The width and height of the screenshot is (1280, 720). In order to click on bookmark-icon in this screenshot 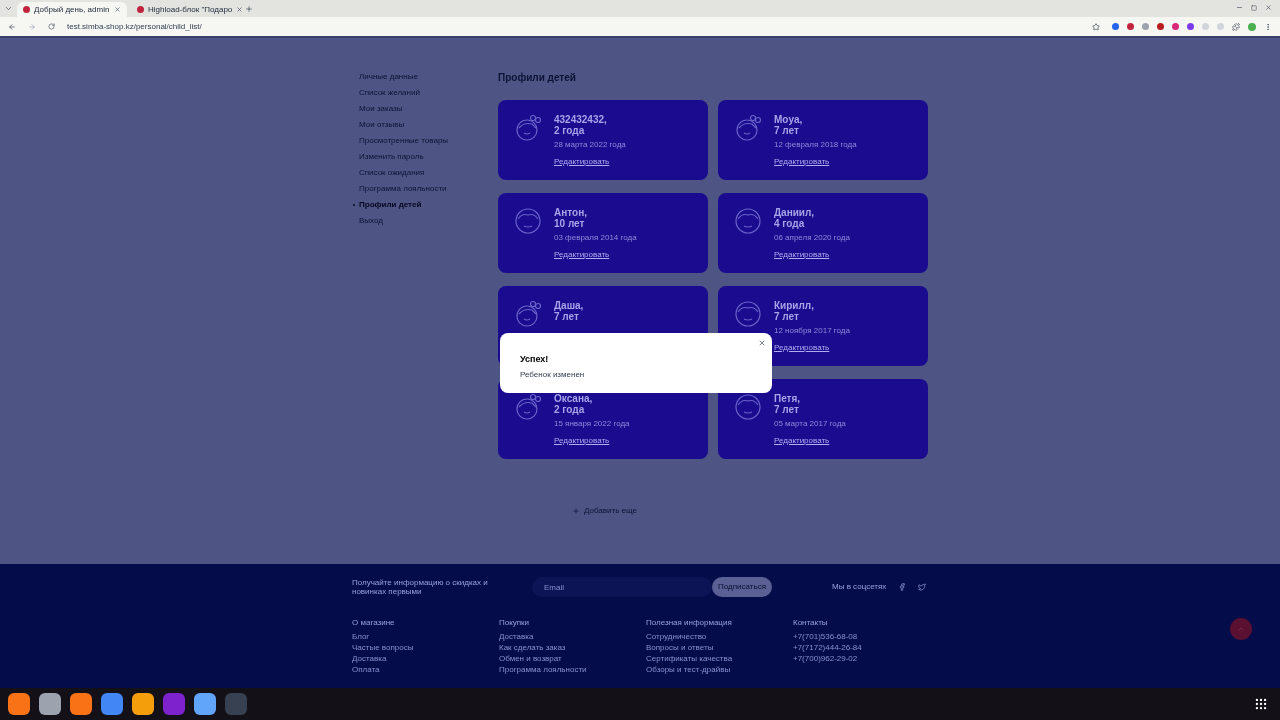, I will do `click(1096, 26)`.